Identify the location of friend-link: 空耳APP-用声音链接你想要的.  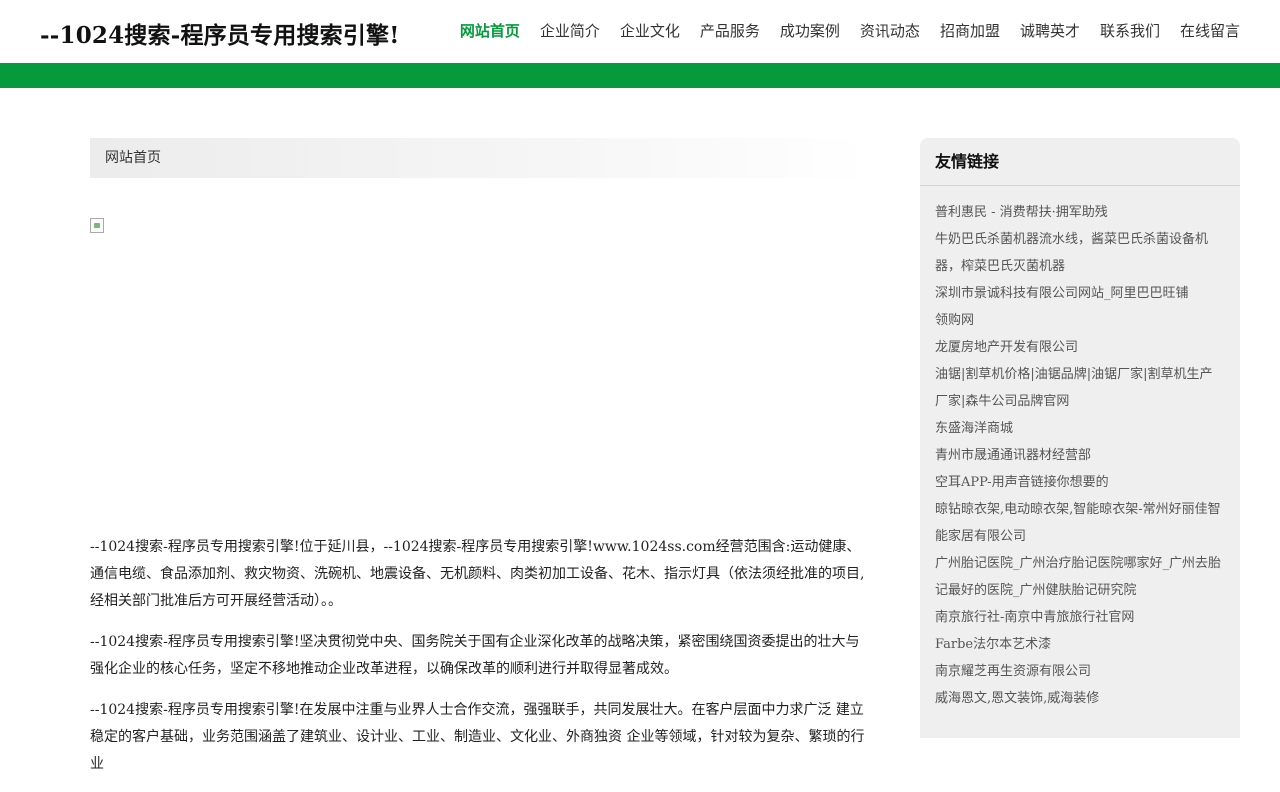
(1080, 482).